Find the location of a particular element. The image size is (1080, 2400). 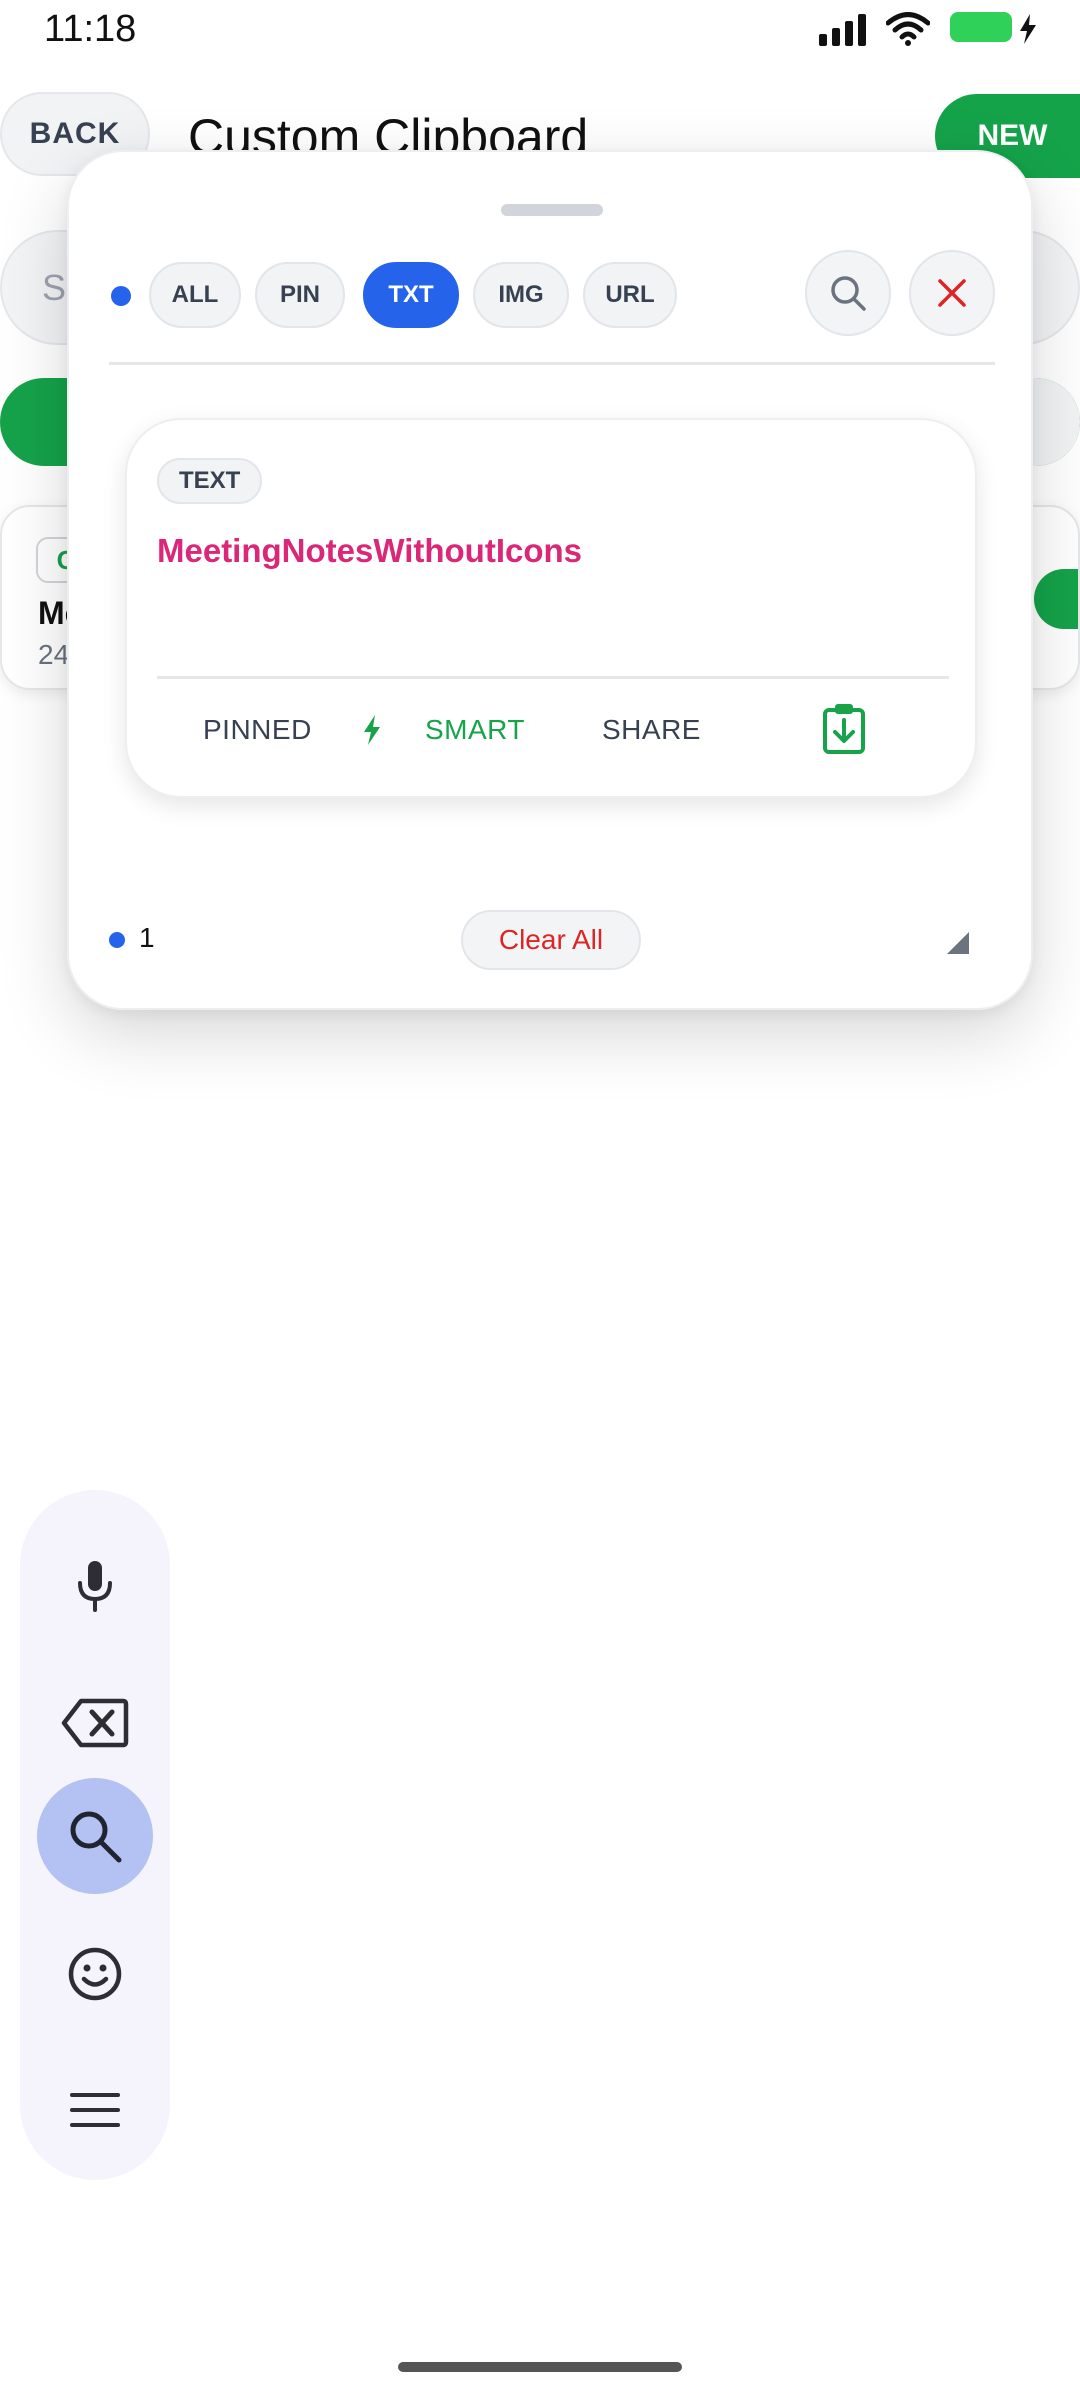

menu-icon is located at coordinates (95, 2110).